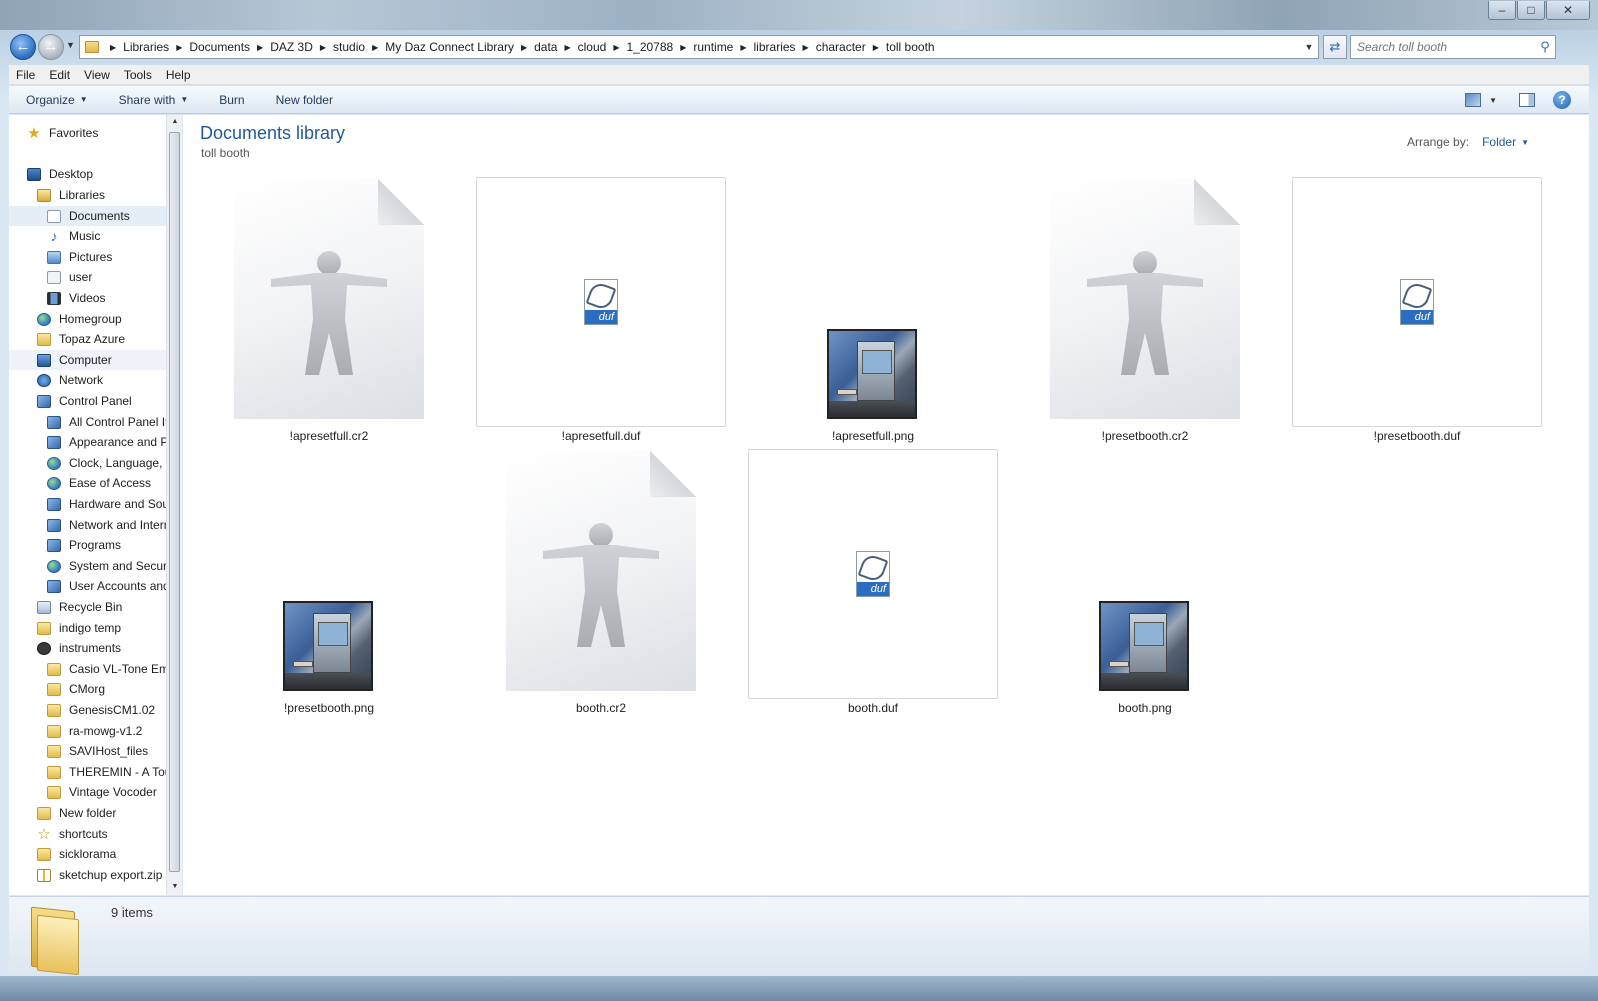  What do you see at coordinates (1493, 100) in the screenshot?
I see `view-options-dropdown: ▼` at bounding box center [1493, 100].